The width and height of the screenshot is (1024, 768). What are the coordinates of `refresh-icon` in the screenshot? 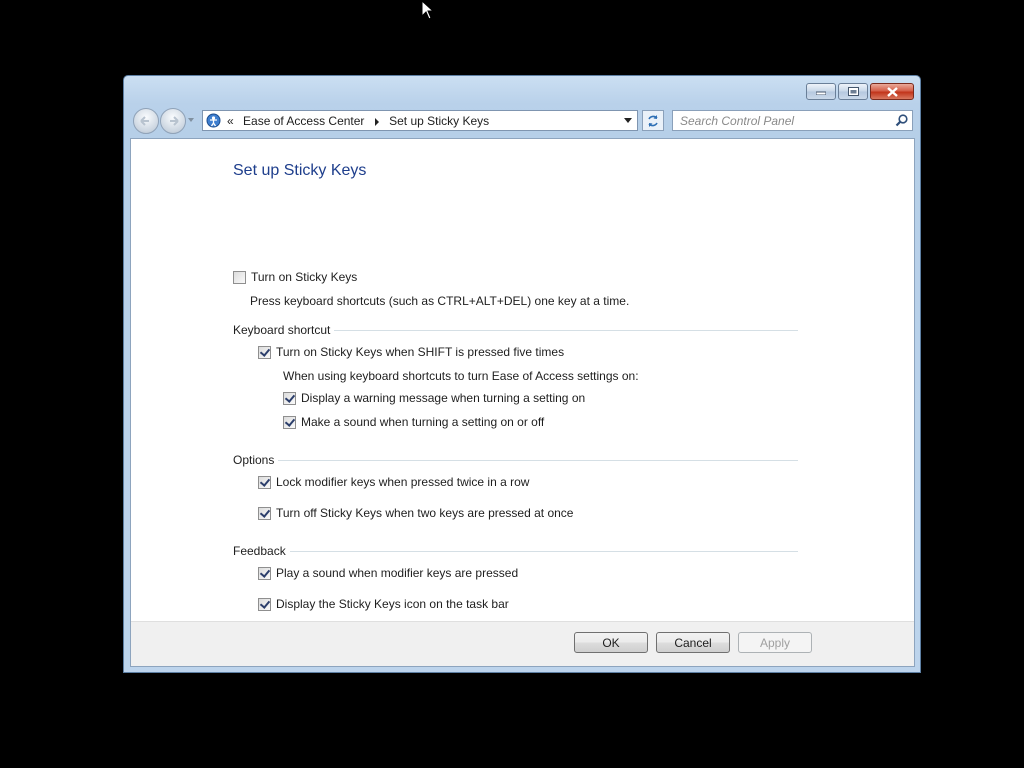 It's located at (653, 120).